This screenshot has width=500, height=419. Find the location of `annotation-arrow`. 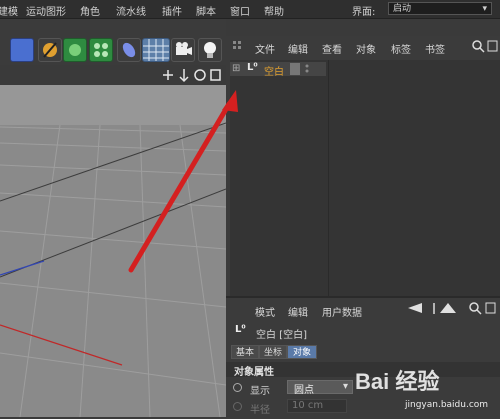

annotation-arrow is located at coordinates (183, 181).